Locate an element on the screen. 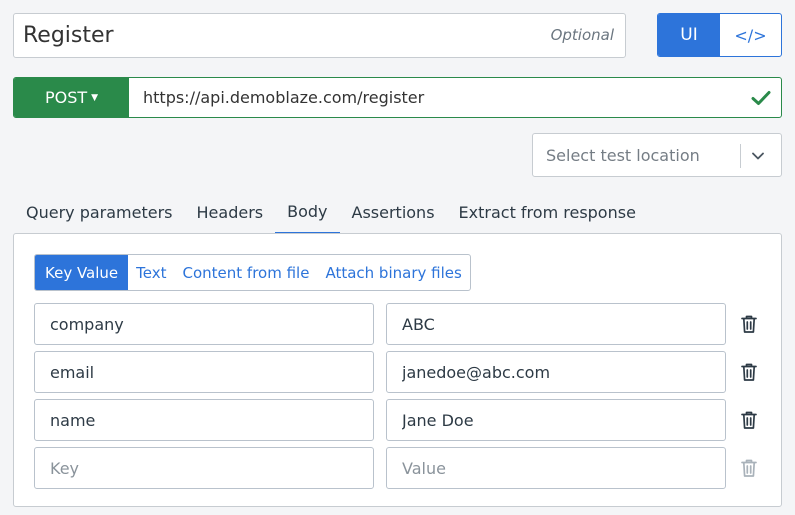 The height and width of the screenshot is (515, 795). test-name-optional-hint: Optional is located at coordinates (582, 35).